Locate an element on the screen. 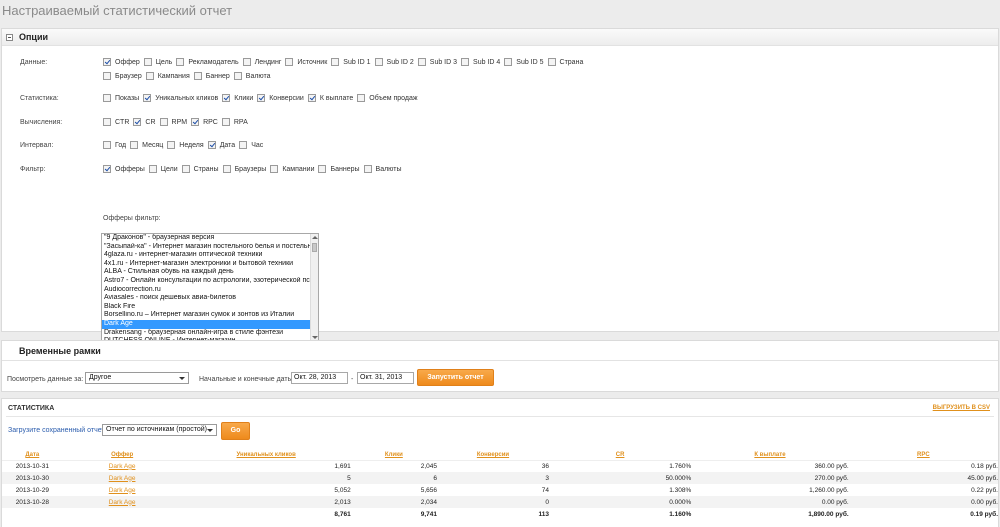  option-checkbox: Валюта is located at coordinates (252, 76).